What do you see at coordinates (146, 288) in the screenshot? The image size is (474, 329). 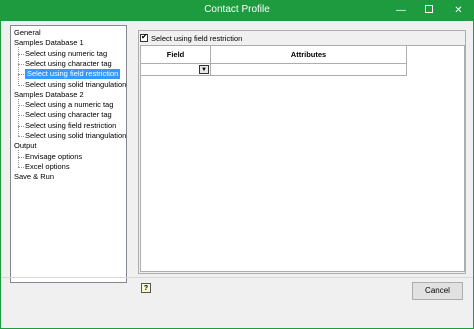 I see `help-icon: ?` at bounding box center [146, 288].